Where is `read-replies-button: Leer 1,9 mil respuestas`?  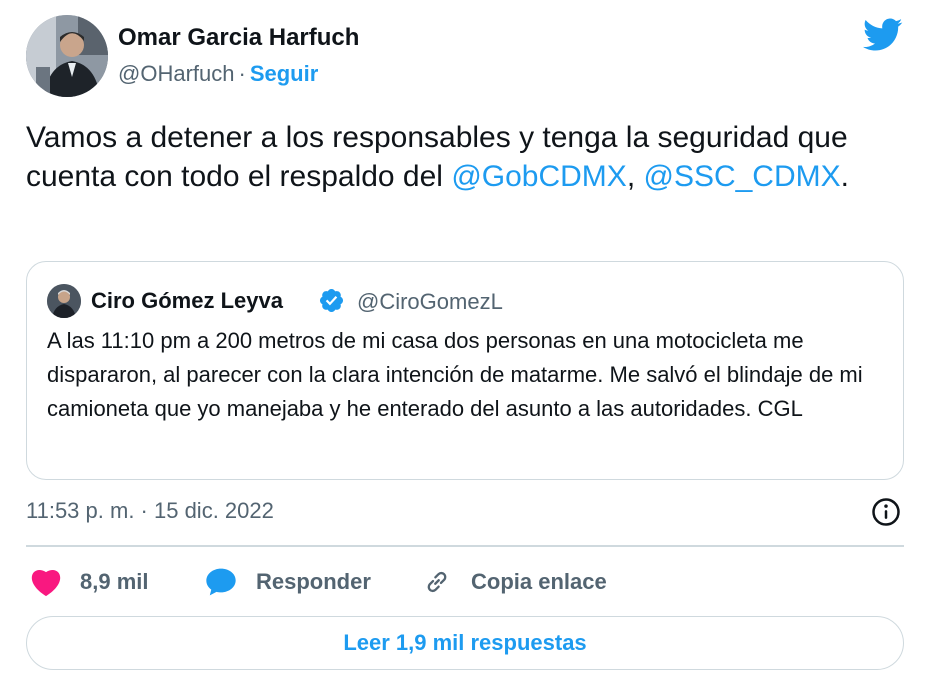 read-replies-button: Leer 1,9 mil respuestas is located at coordinates (465, 643).